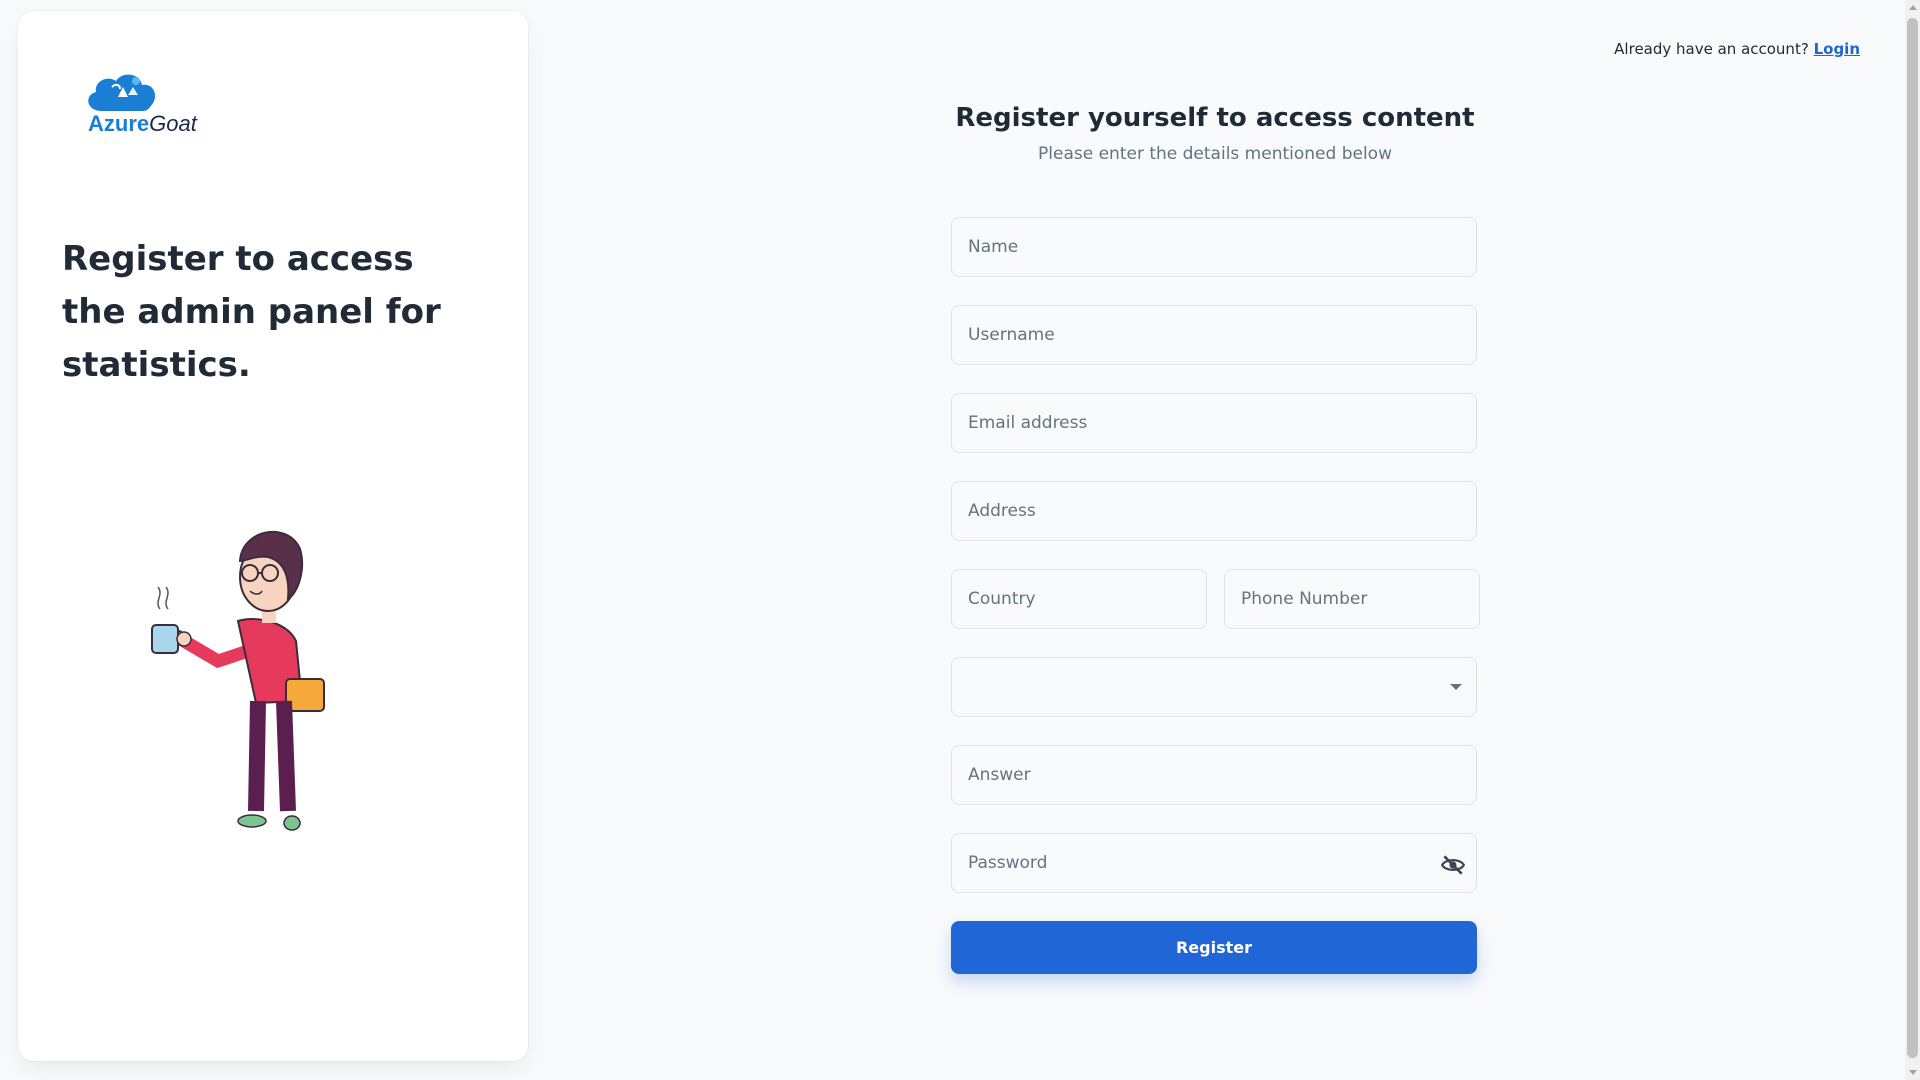 The height and width of the screenshot is (1080, 1920). I want to click on chevron-down-icon, so click(1456, 687).